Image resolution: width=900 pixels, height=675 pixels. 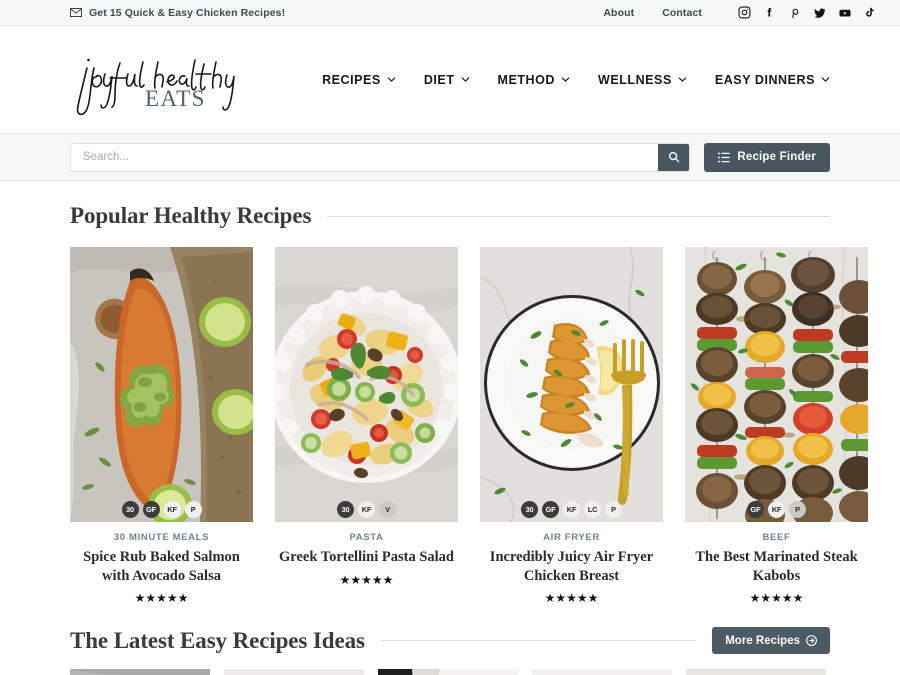 I want to click on search-icon, so click(x=674, y=157).